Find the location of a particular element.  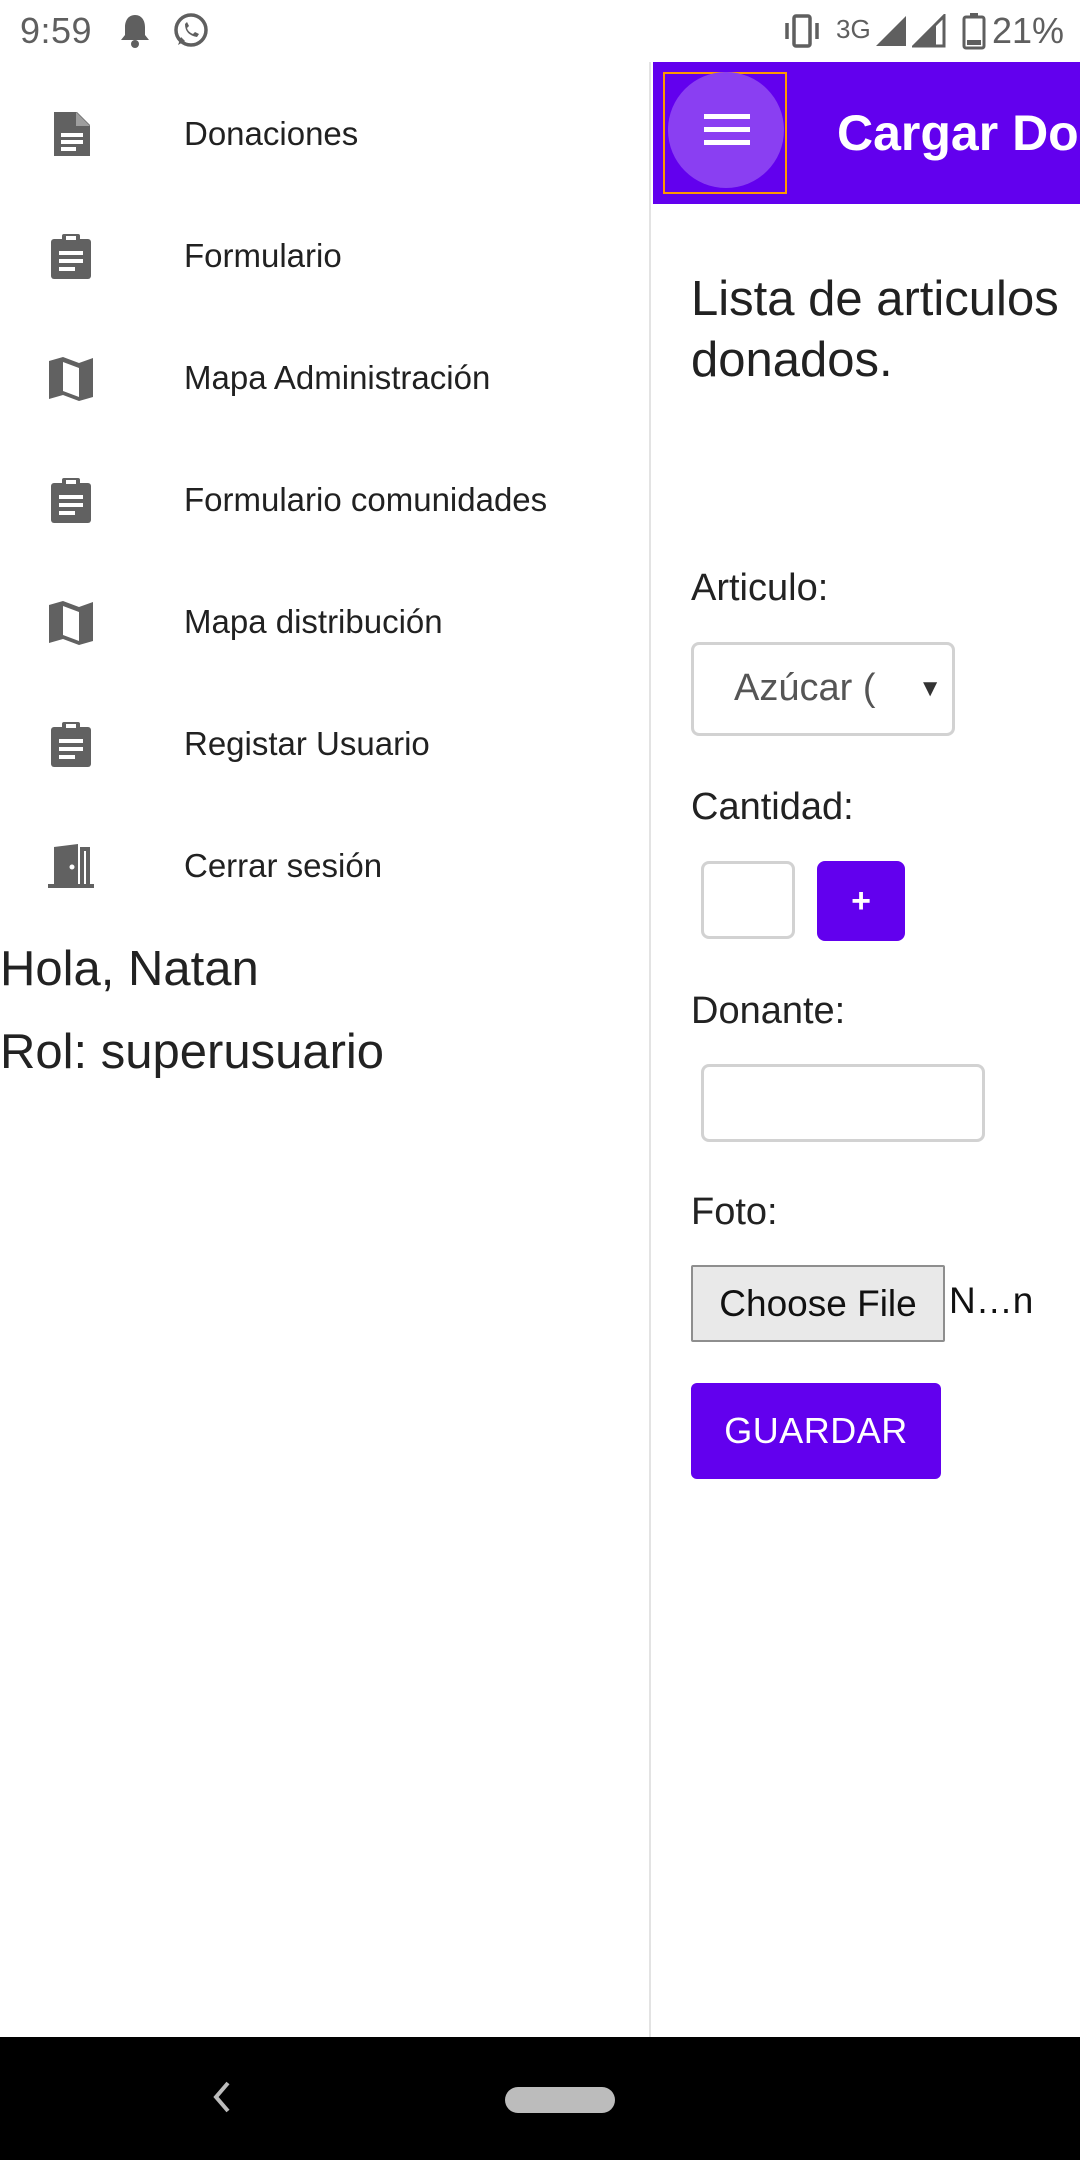

menu-item-label: Cerrar sesión is located at coordinates (283, 865).